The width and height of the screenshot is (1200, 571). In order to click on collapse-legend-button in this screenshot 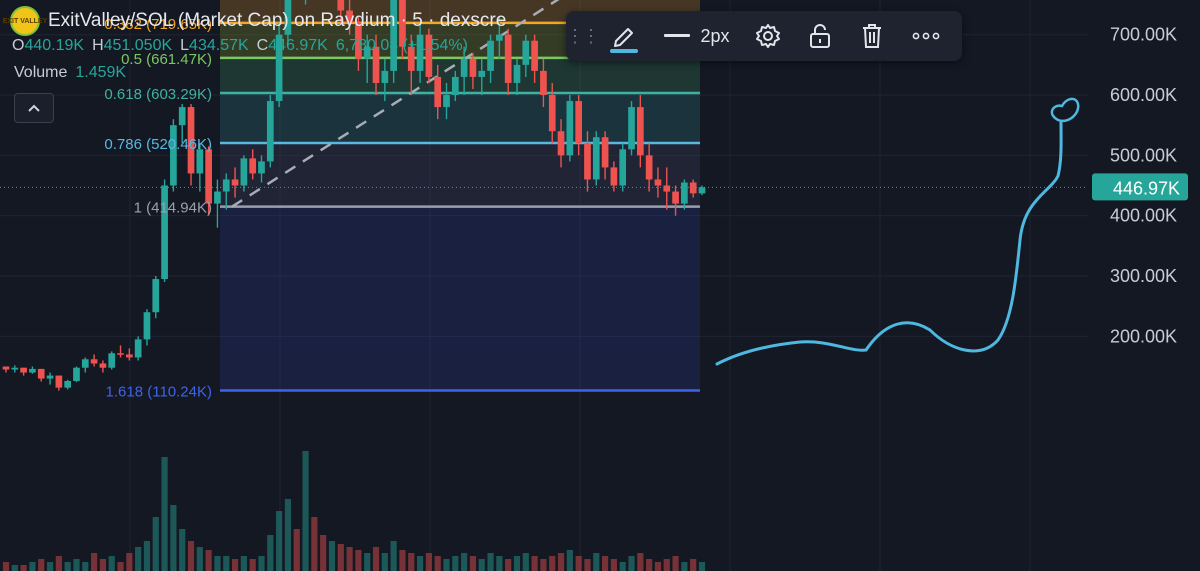, I will do `click(34, 108)`.